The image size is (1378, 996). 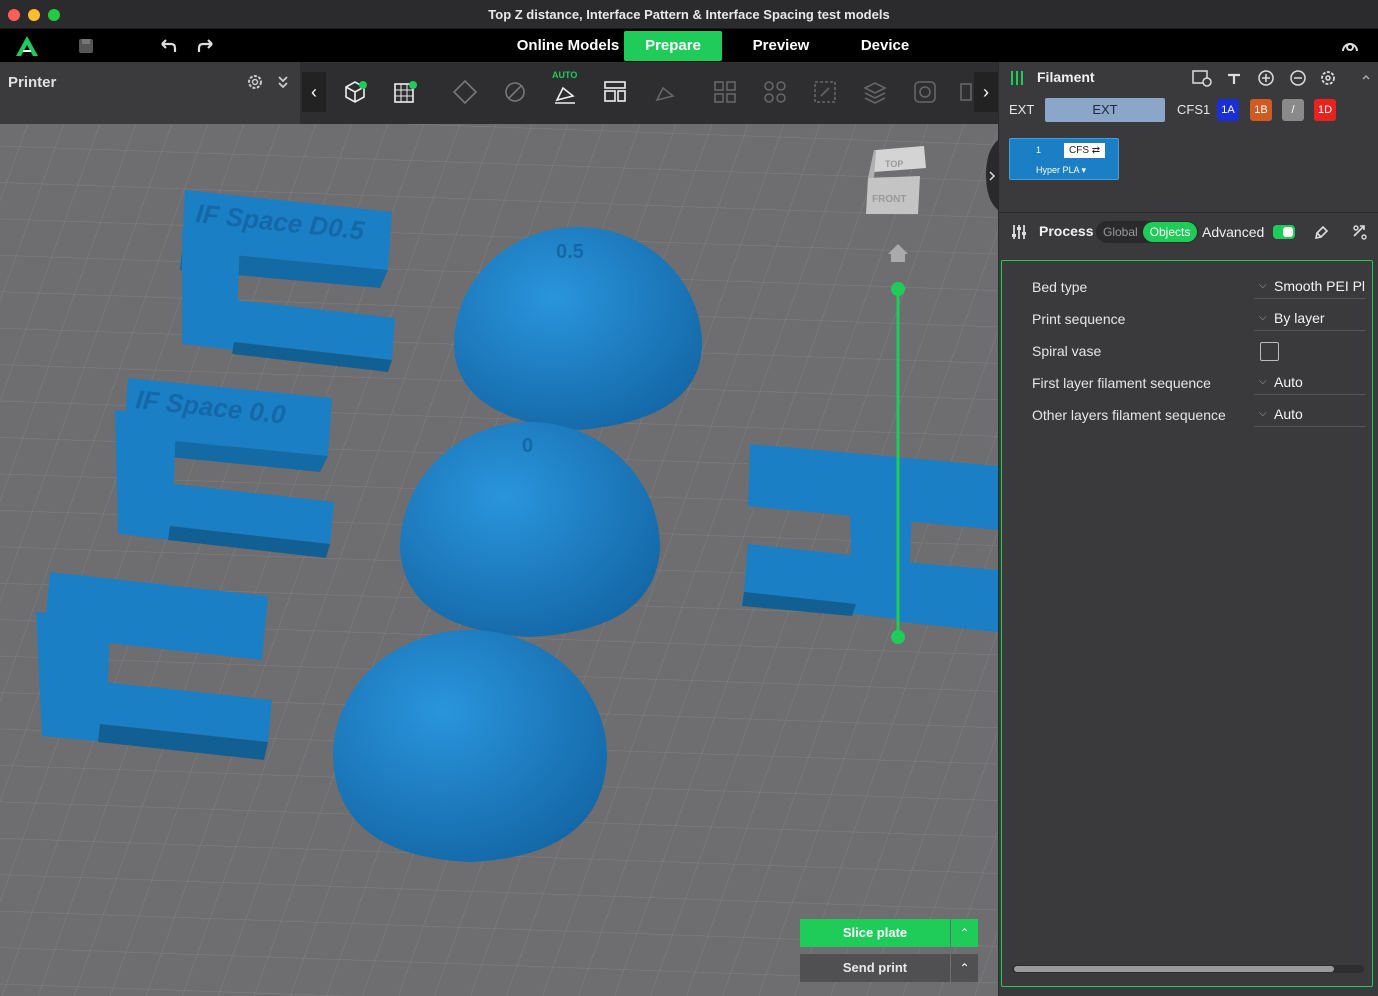 I want to click on filament-header: Filament, so click(x=1188, y=78).